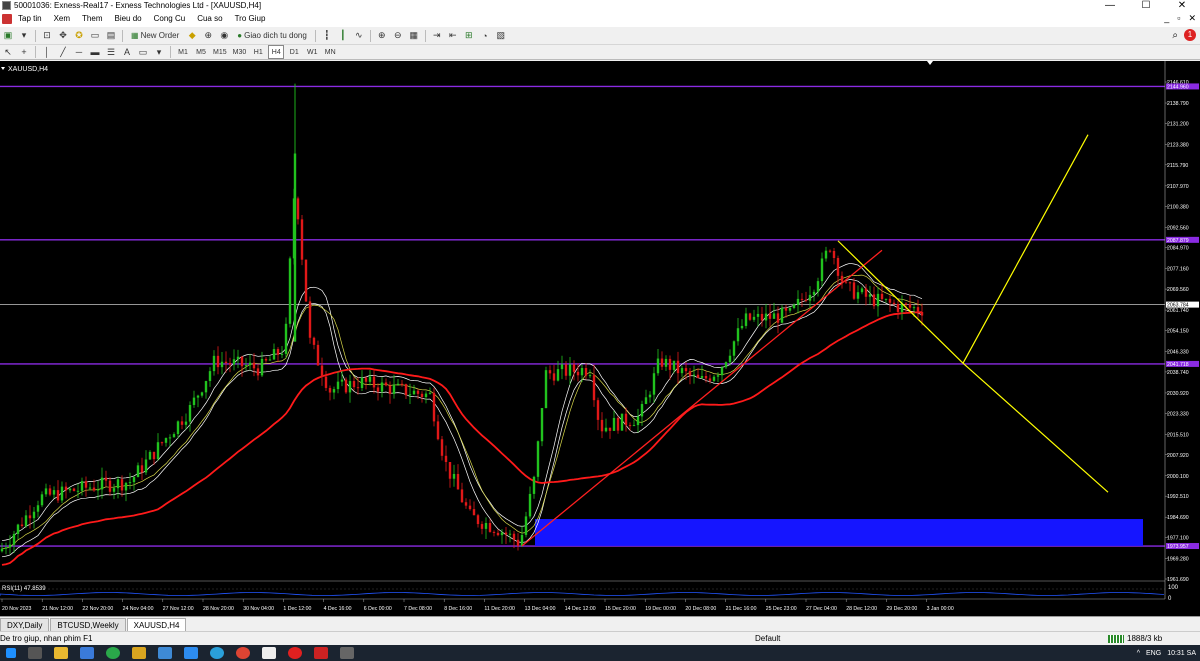 Image resolution: width=1200 pixels, height=661 pixels. What do you see at coordinates (47, 36) in the screenshot?
I see `market-watch-icon: ⊡` at bounding box center [47, 36].